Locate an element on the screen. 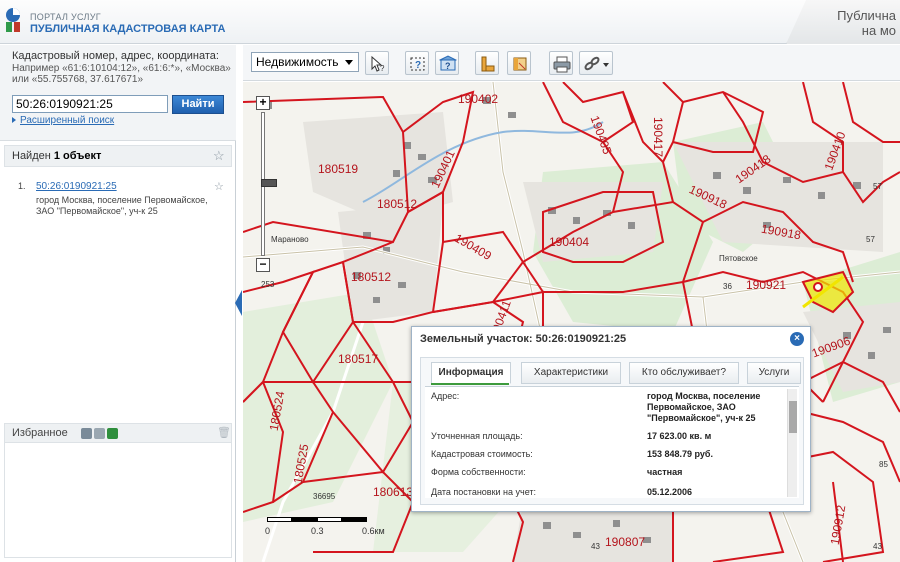 Image resolution: width=900 pixels, height=562 pixels. header-right-title: Публична на мо is located at coordinates (866, 23).